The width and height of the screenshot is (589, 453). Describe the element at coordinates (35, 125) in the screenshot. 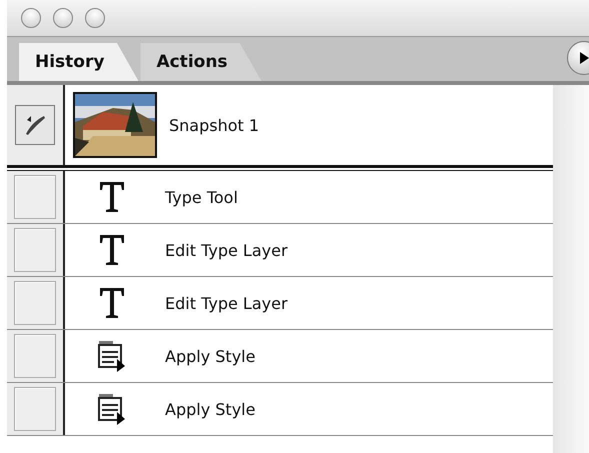

I see `history-brush-button` at that location.